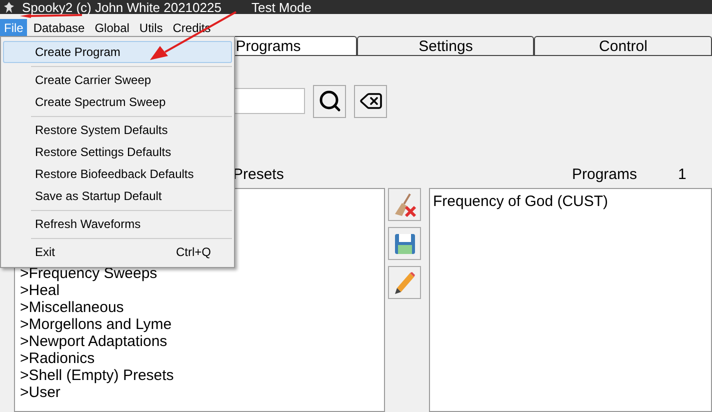  I want to click on pointer-arrow, so click(51, 16).